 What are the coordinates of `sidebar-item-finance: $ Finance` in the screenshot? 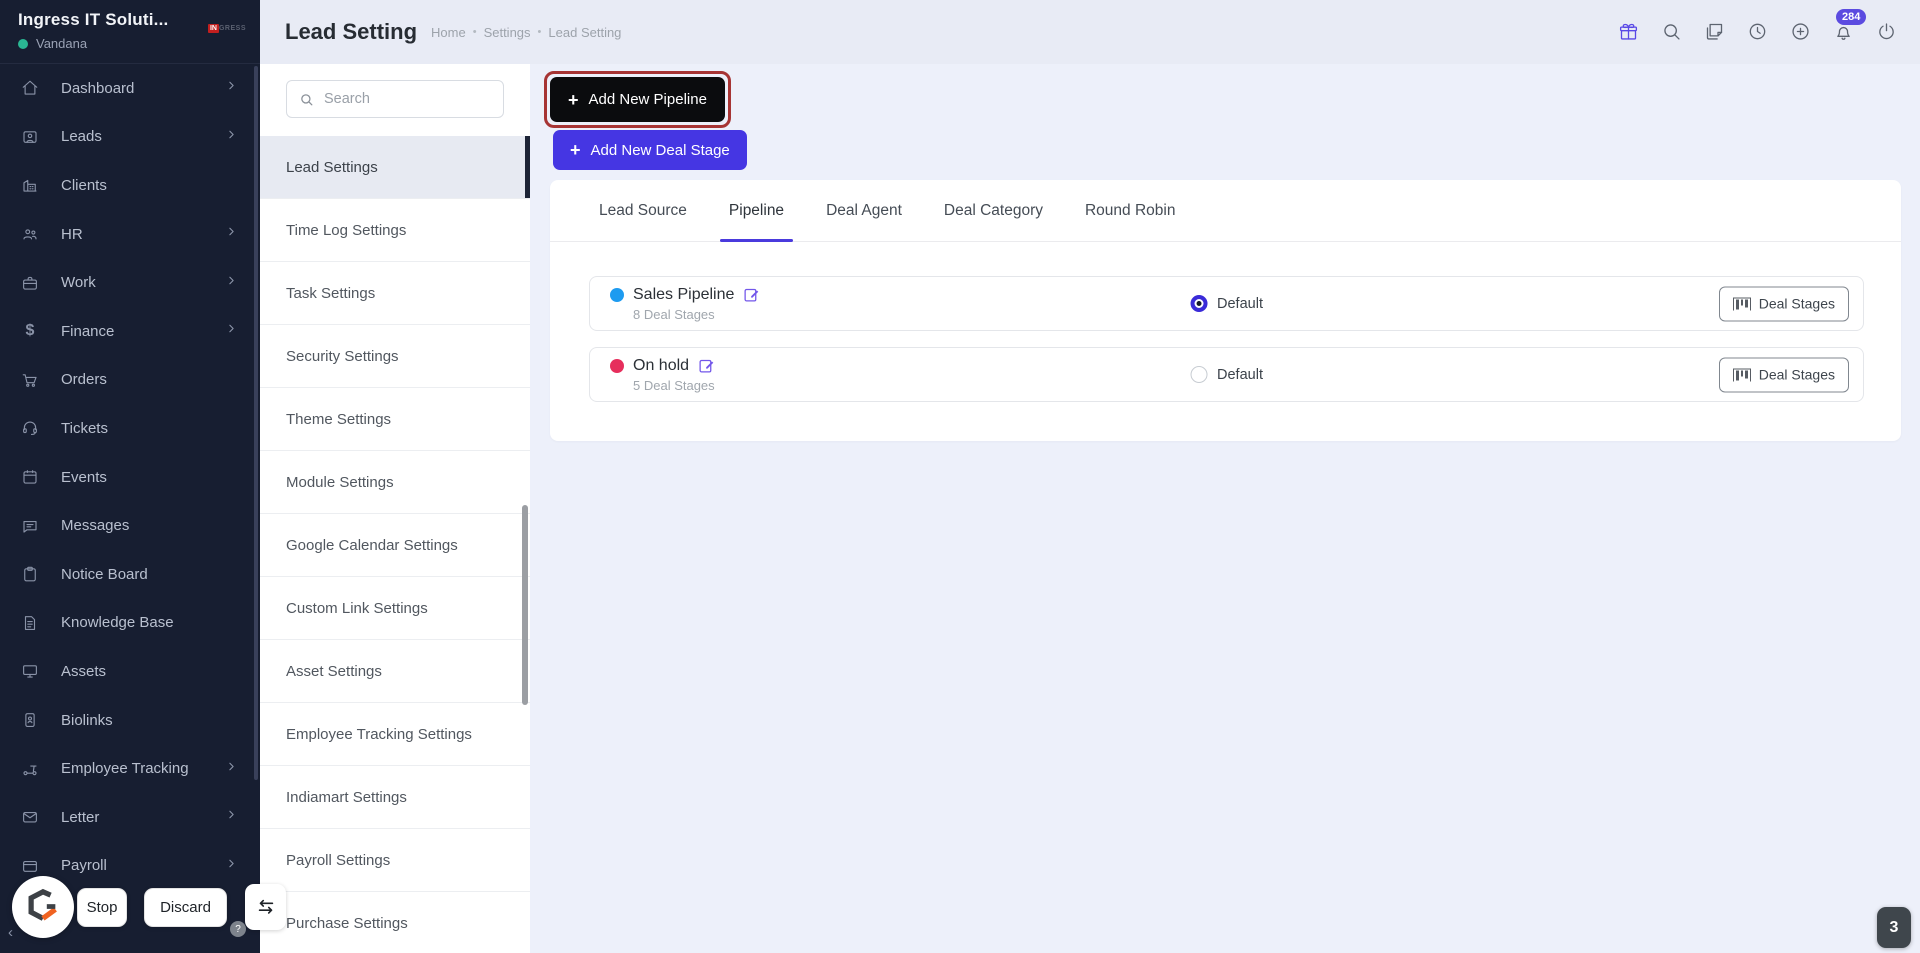 It's located at (130, 331).